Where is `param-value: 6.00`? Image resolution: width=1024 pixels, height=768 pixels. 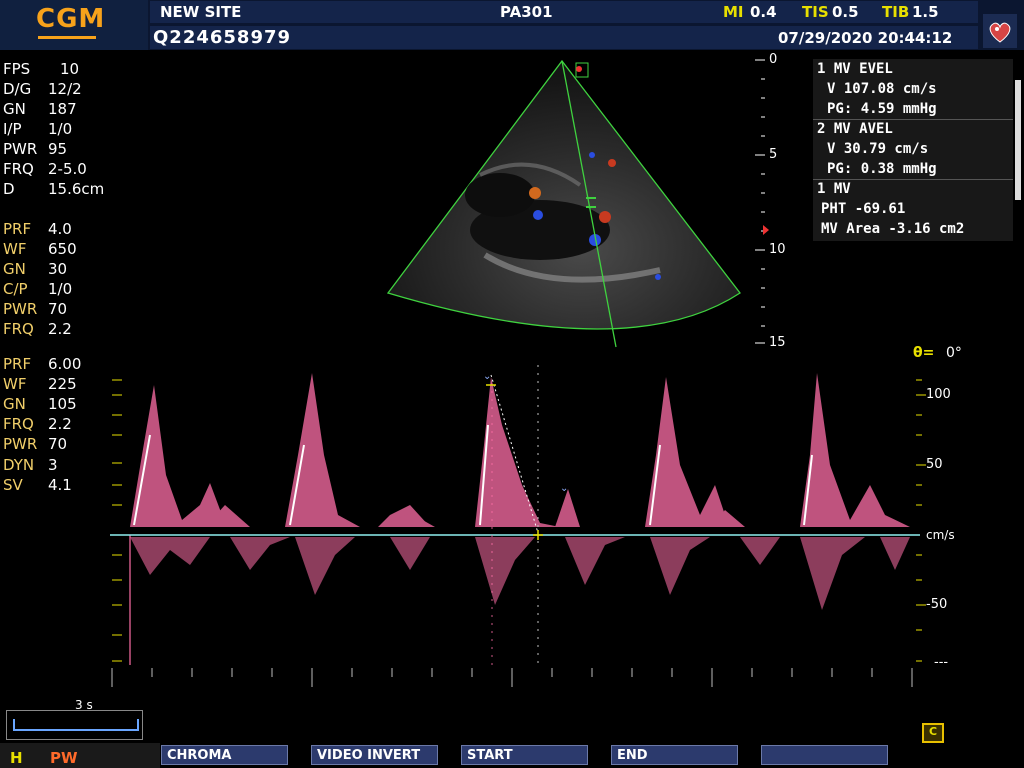
param-value: 6.00 is located at coordinates (65, 364).